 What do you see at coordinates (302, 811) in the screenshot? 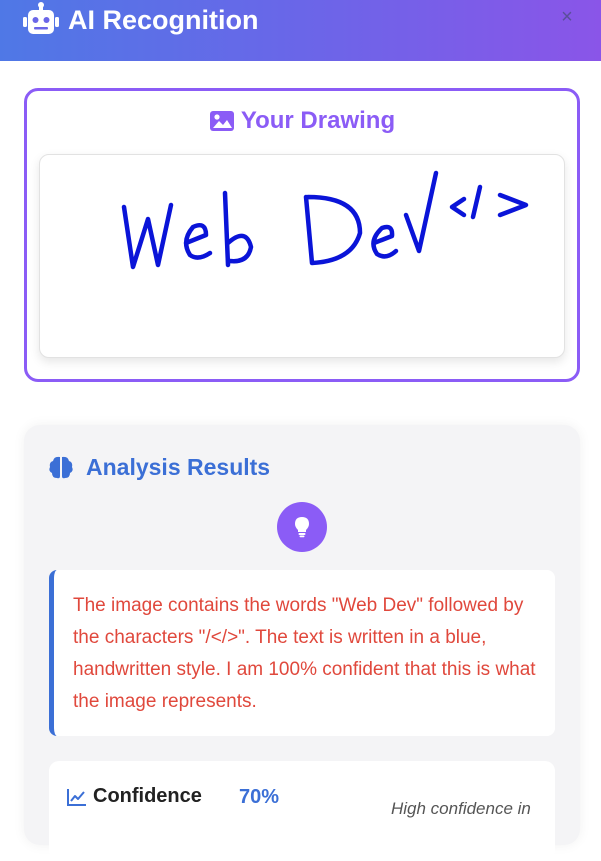
I see `confidence-box: Confidence 70% High confidence in` at bounding box center [302, 811].